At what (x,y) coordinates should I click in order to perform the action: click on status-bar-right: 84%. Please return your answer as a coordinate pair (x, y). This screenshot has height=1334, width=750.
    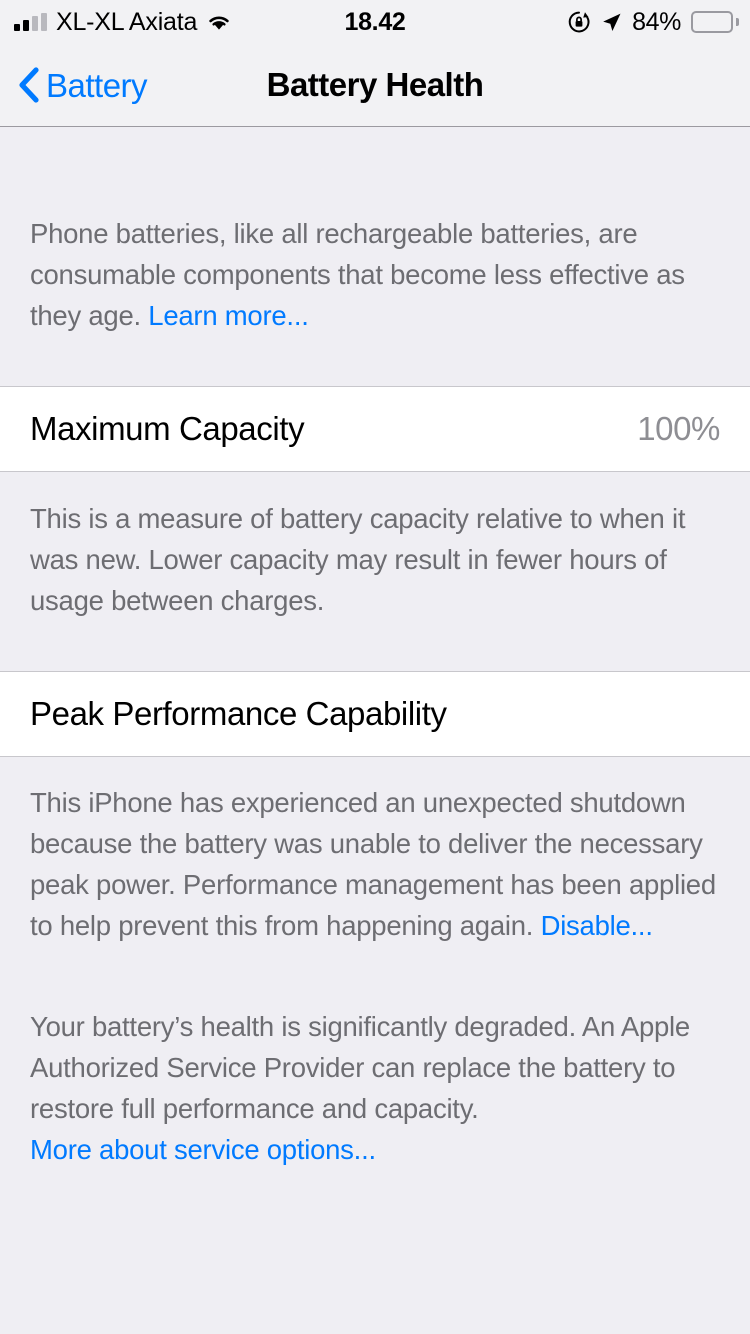
    Looking at the image, I should click on (653, 21).